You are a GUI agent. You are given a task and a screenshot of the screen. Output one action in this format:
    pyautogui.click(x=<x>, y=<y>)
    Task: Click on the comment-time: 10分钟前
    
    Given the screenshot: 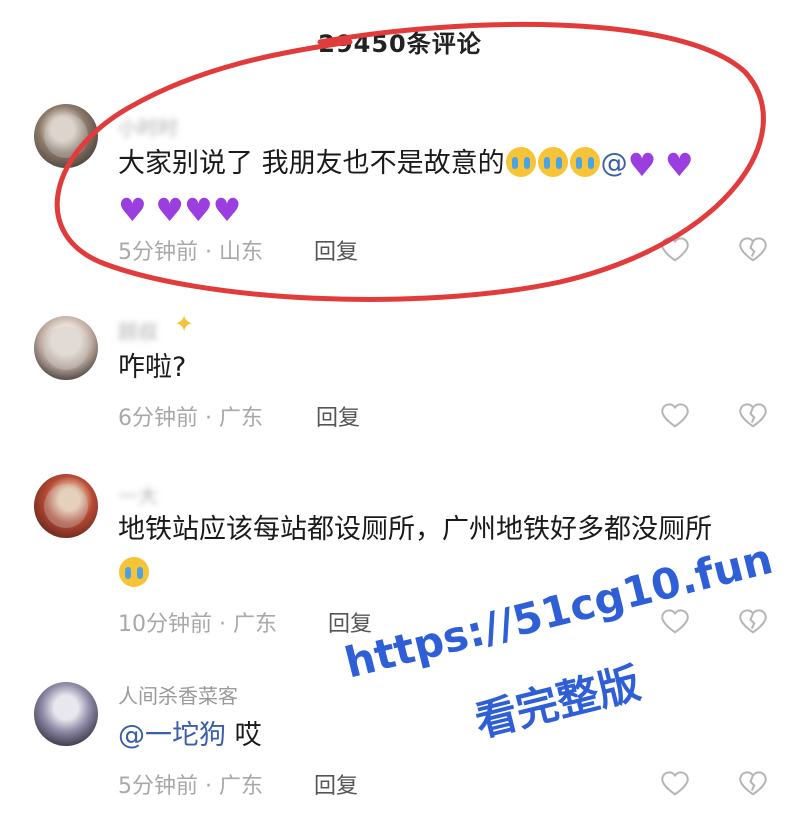 What is the action you would take?
    pyautogui.click(x=165, y=624)
    